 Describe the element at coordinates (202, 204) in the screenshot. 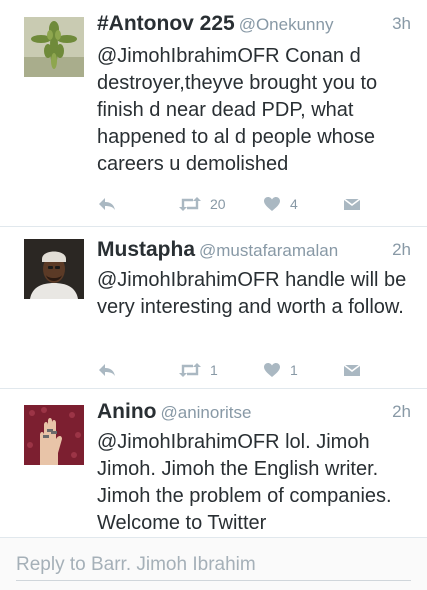

I see `retweet-button: 20` at that location.